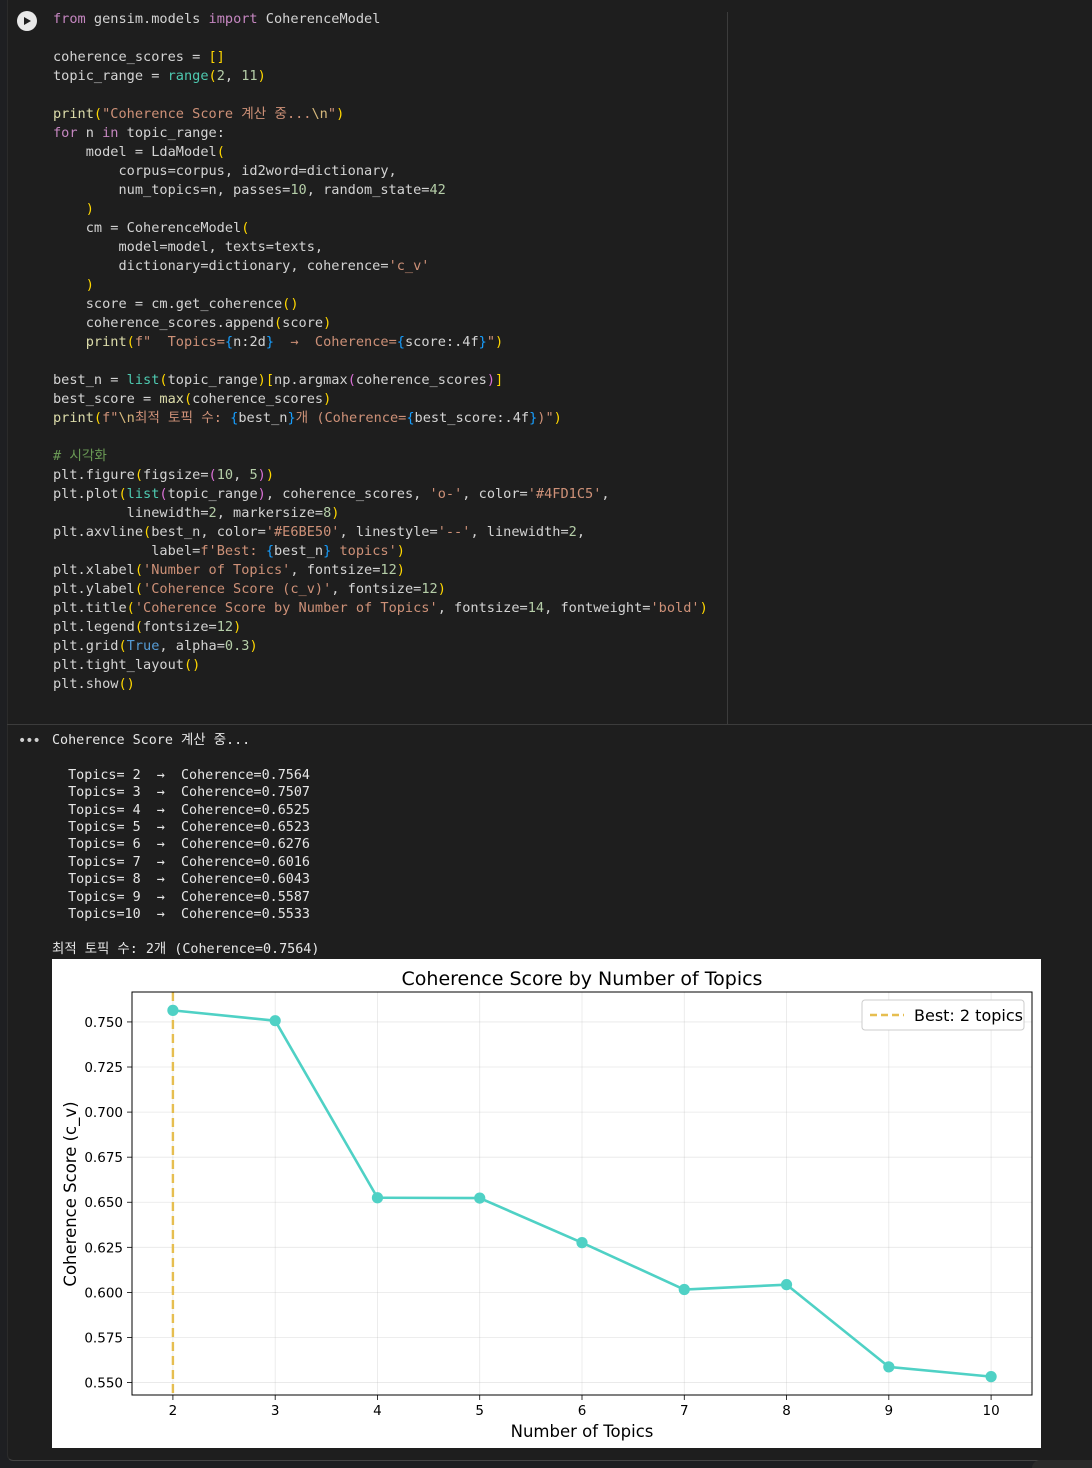 This screenshot has height=1468, width=1092. I want to click on code-line: label=f'Best: {best_n} topics'), so click(388, 551).